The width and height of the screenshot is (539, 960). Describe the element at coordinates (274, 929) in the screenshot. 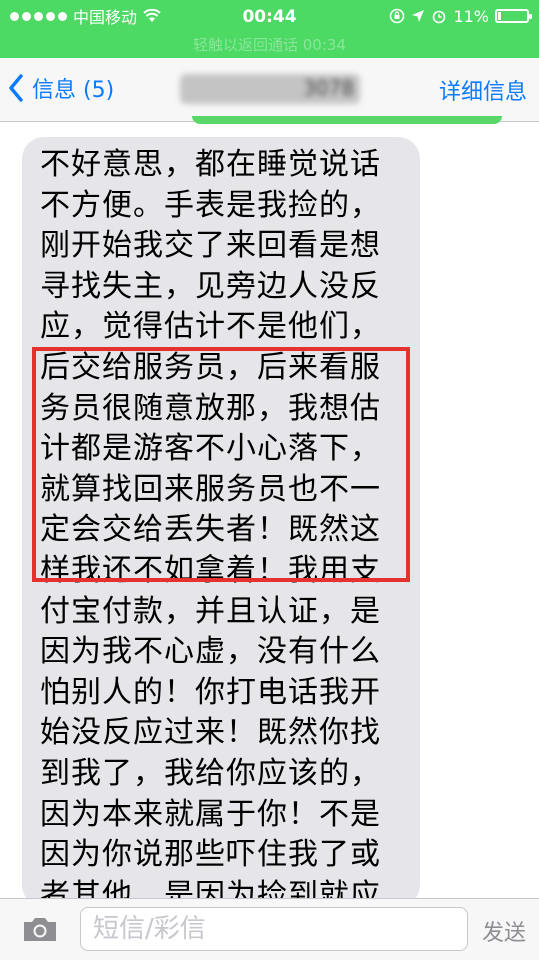

I see `message-input: 短信/彩信` at that location.